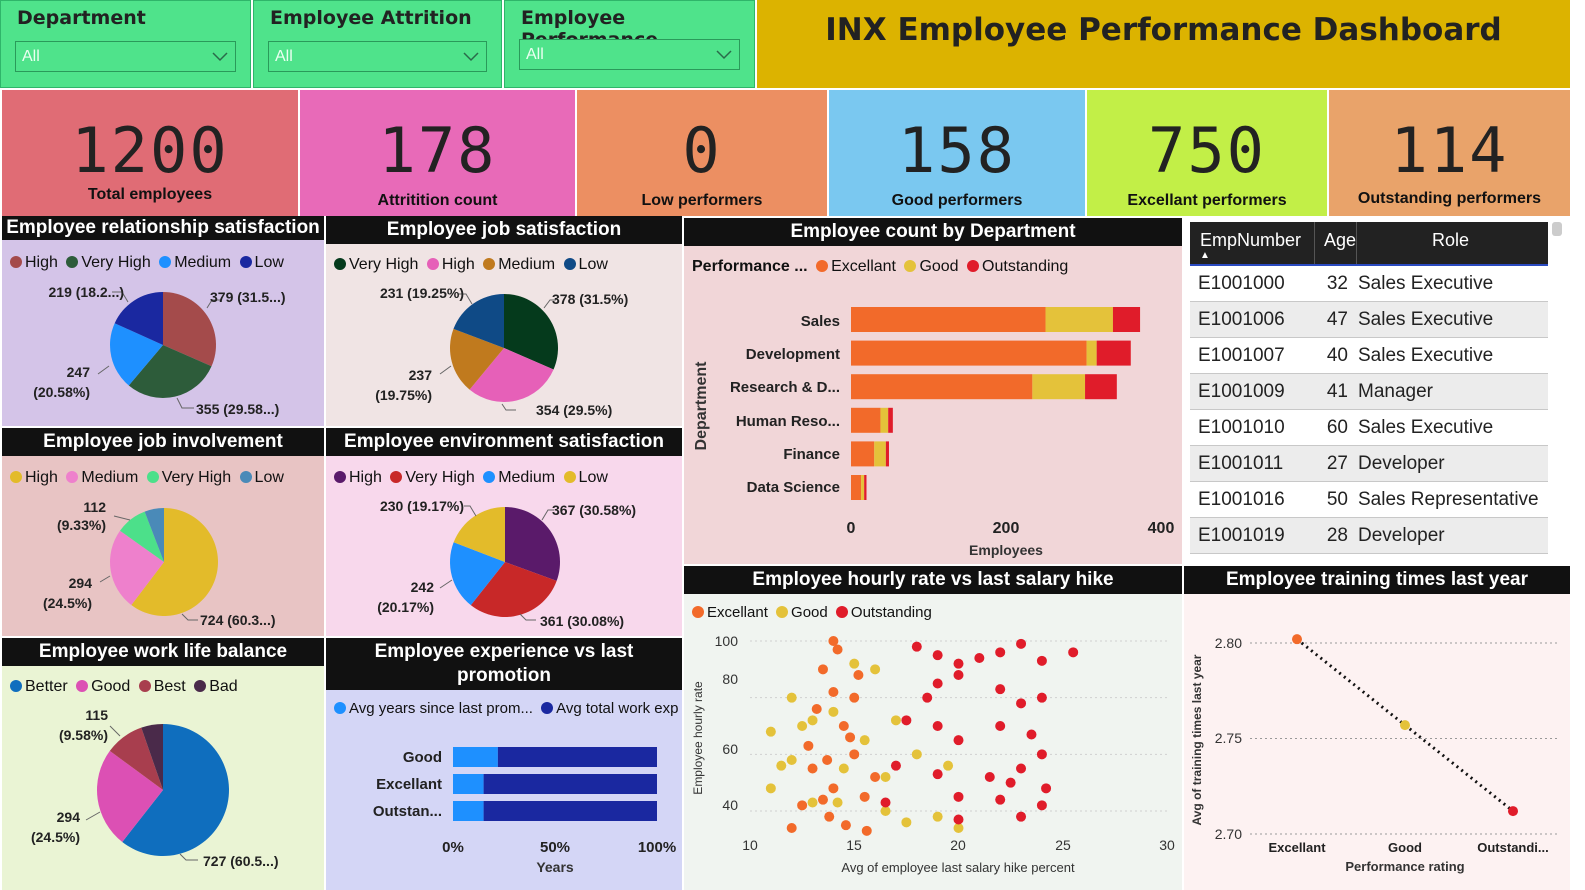 The image size is (1585, 890). Describe the element at coordinates (1369, 284) in the screenshot. I see `table-row: E1001000 32 Sales Executive` at that location.